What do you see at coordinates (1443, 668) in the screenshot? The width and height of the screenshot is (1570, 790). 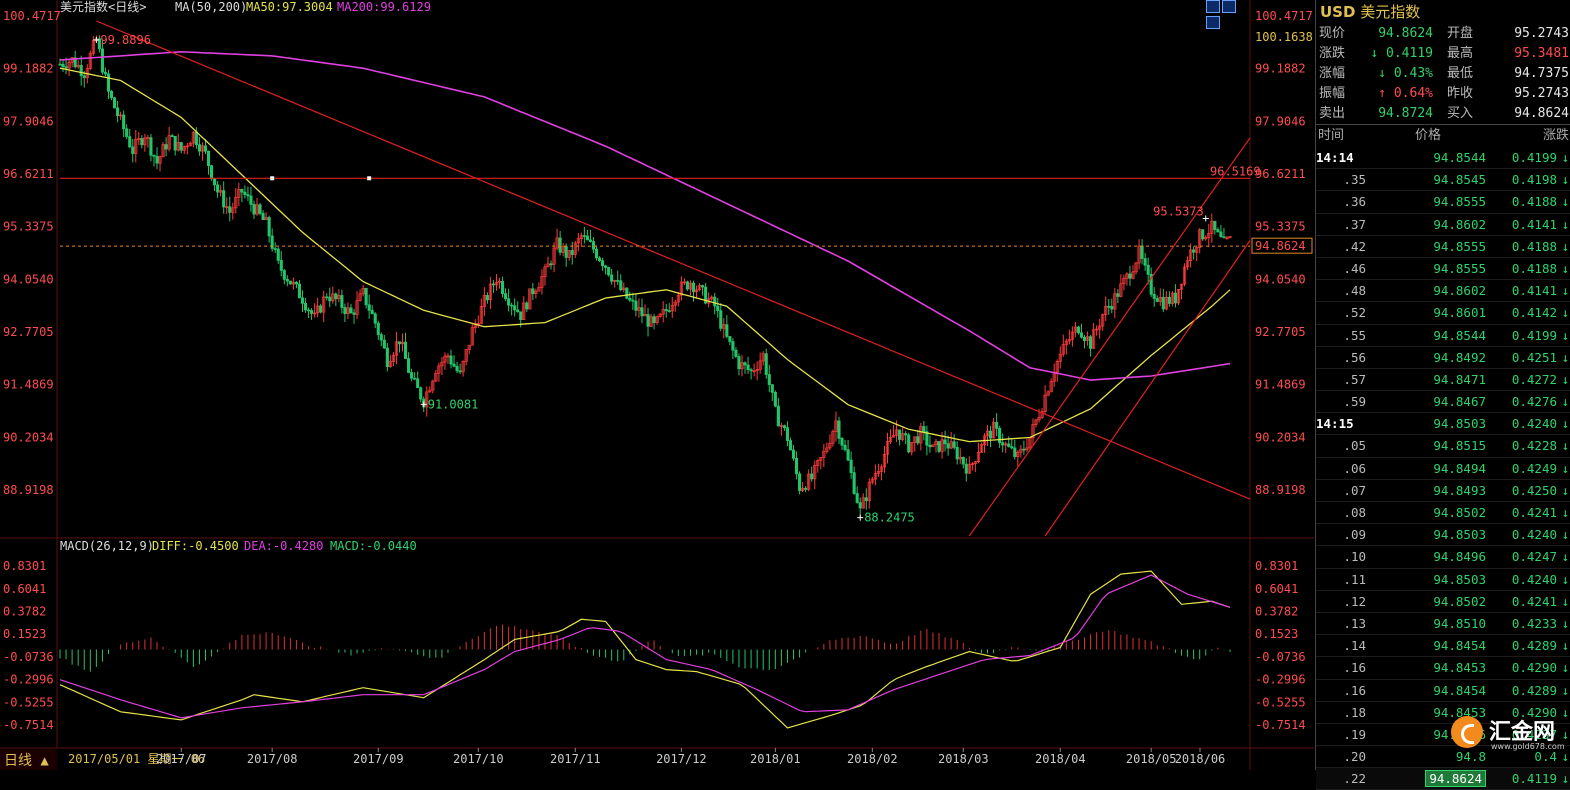 I see `tick-row: .16 94.8453 0.4290` at bounding box center [1443, 668].